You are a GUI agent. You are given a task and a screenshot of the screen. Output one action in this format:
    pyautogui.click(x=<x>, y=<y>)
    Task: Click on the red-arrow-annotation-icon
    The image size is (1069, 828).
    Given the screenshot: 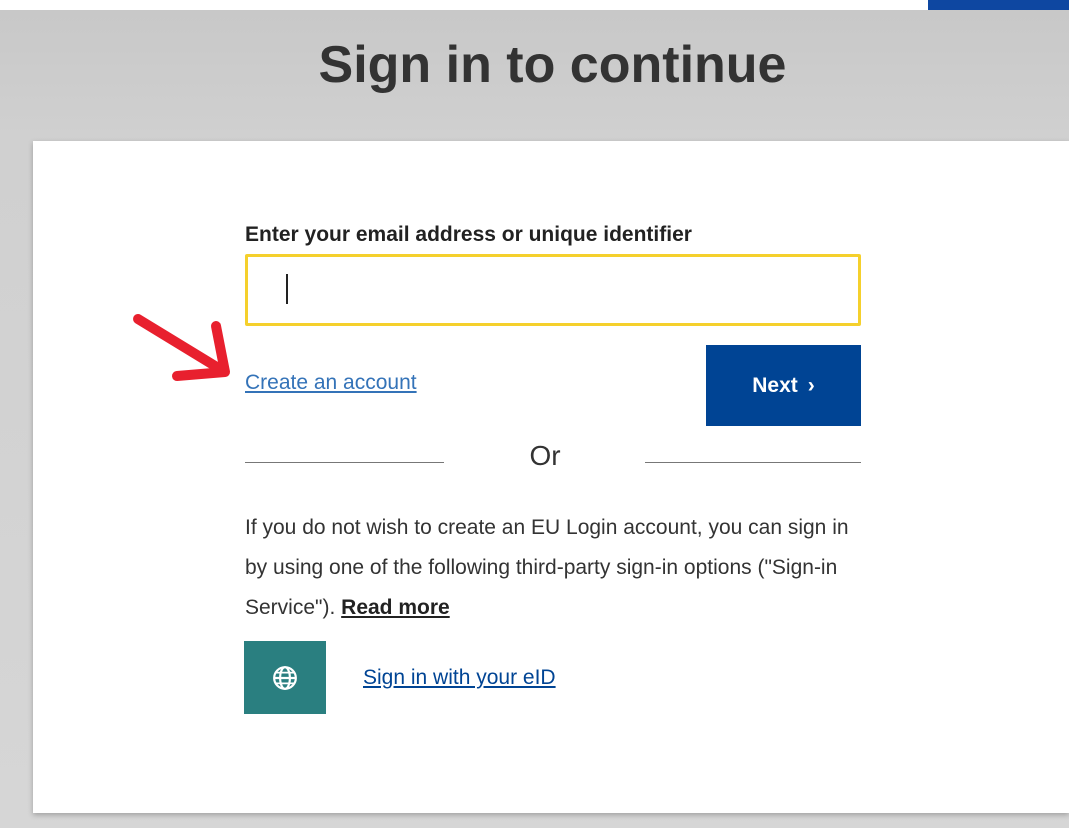 What is the action you would take?
    pyautogui.click(x=181, y=347)
    